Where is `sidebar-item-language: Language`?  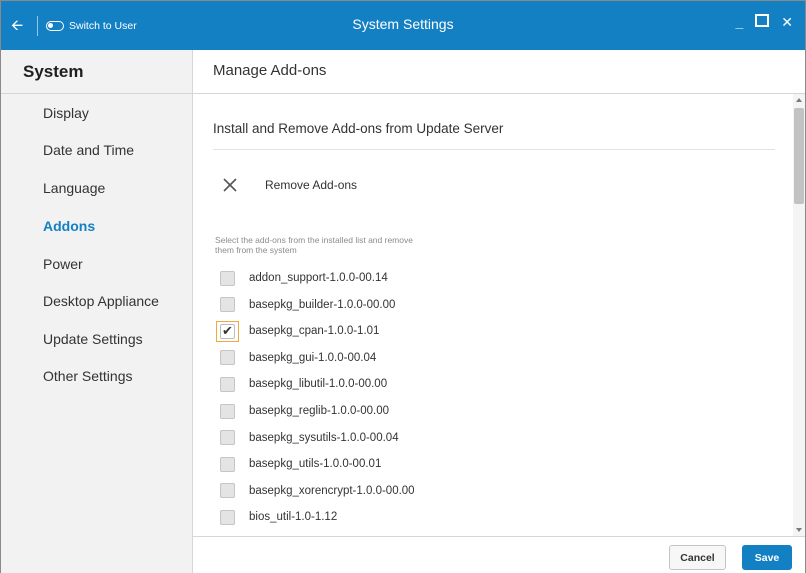
sidebar-item-language: Language is located at coordinates (74, 188).